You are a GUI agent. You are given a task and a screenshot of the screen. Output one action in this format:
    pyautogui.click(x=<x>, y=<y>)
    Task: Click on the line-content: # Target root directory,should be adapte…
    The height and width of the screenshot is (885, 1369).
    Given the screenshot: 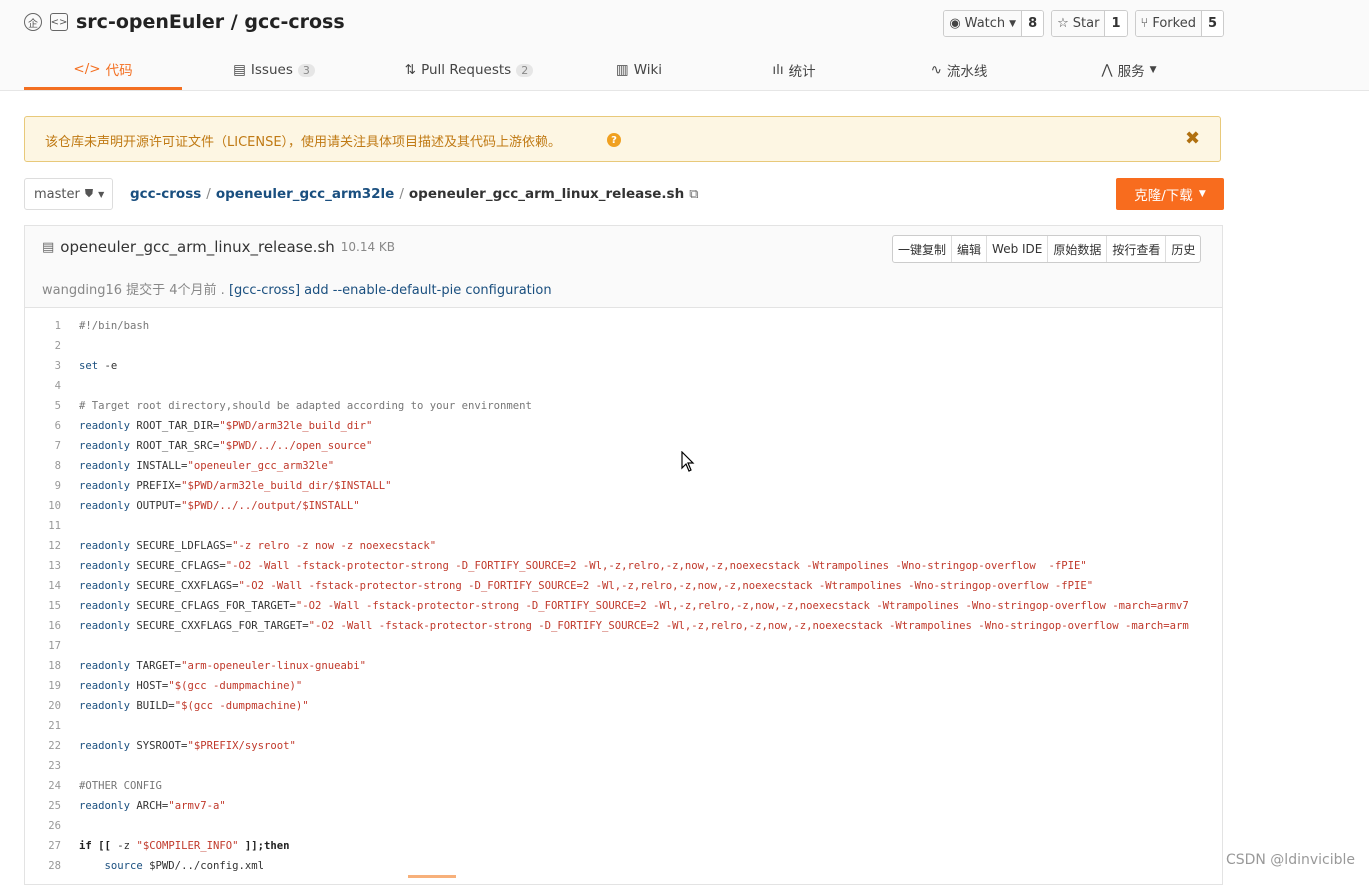 What is the action you would take?
    pyautogui.click(x=305, y=406)
    